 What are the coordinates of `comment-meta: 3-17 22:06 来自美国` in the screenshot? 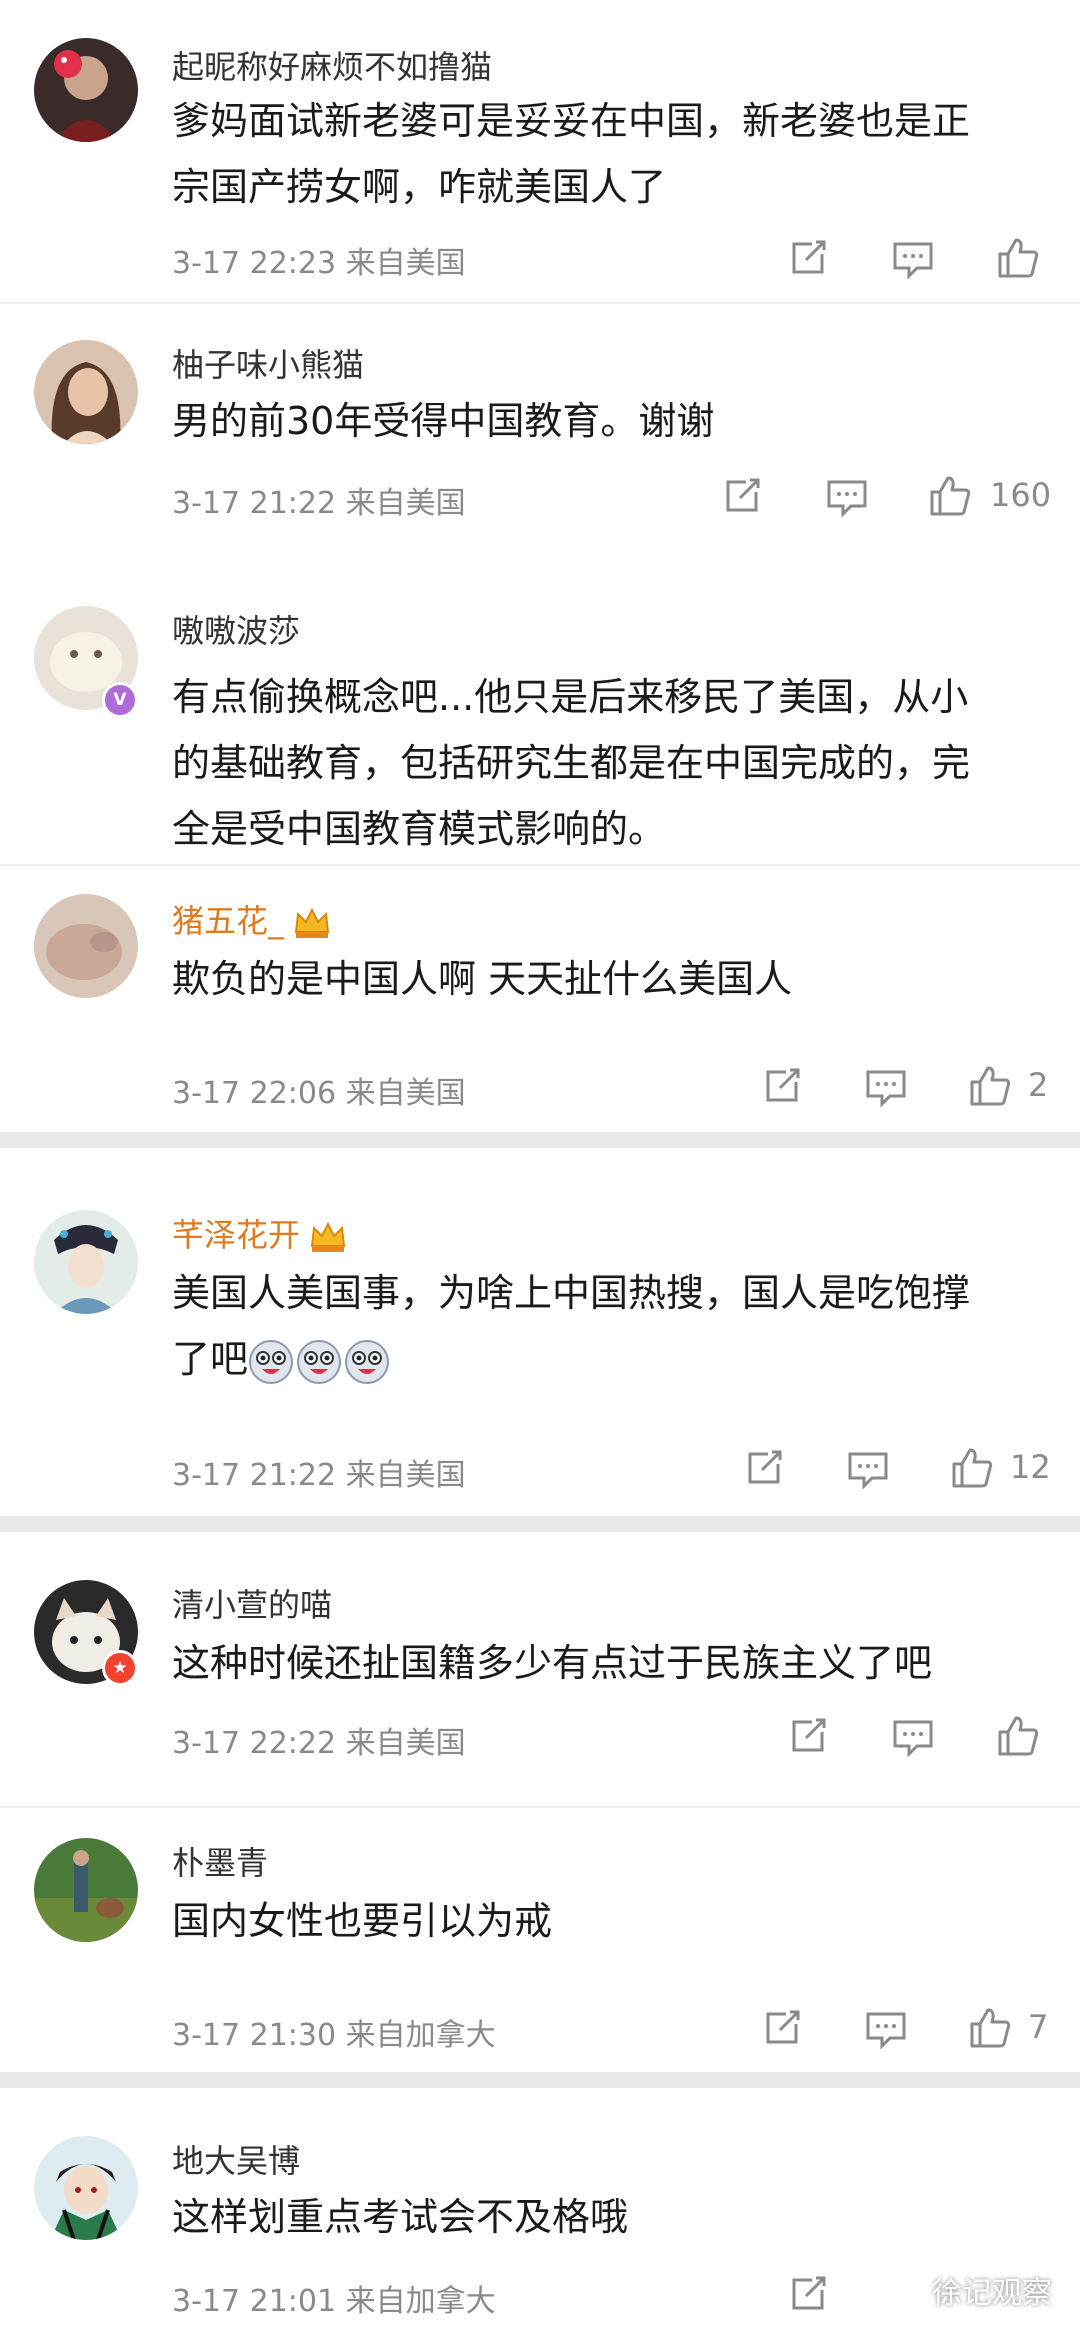 It's located at (319, 1093).